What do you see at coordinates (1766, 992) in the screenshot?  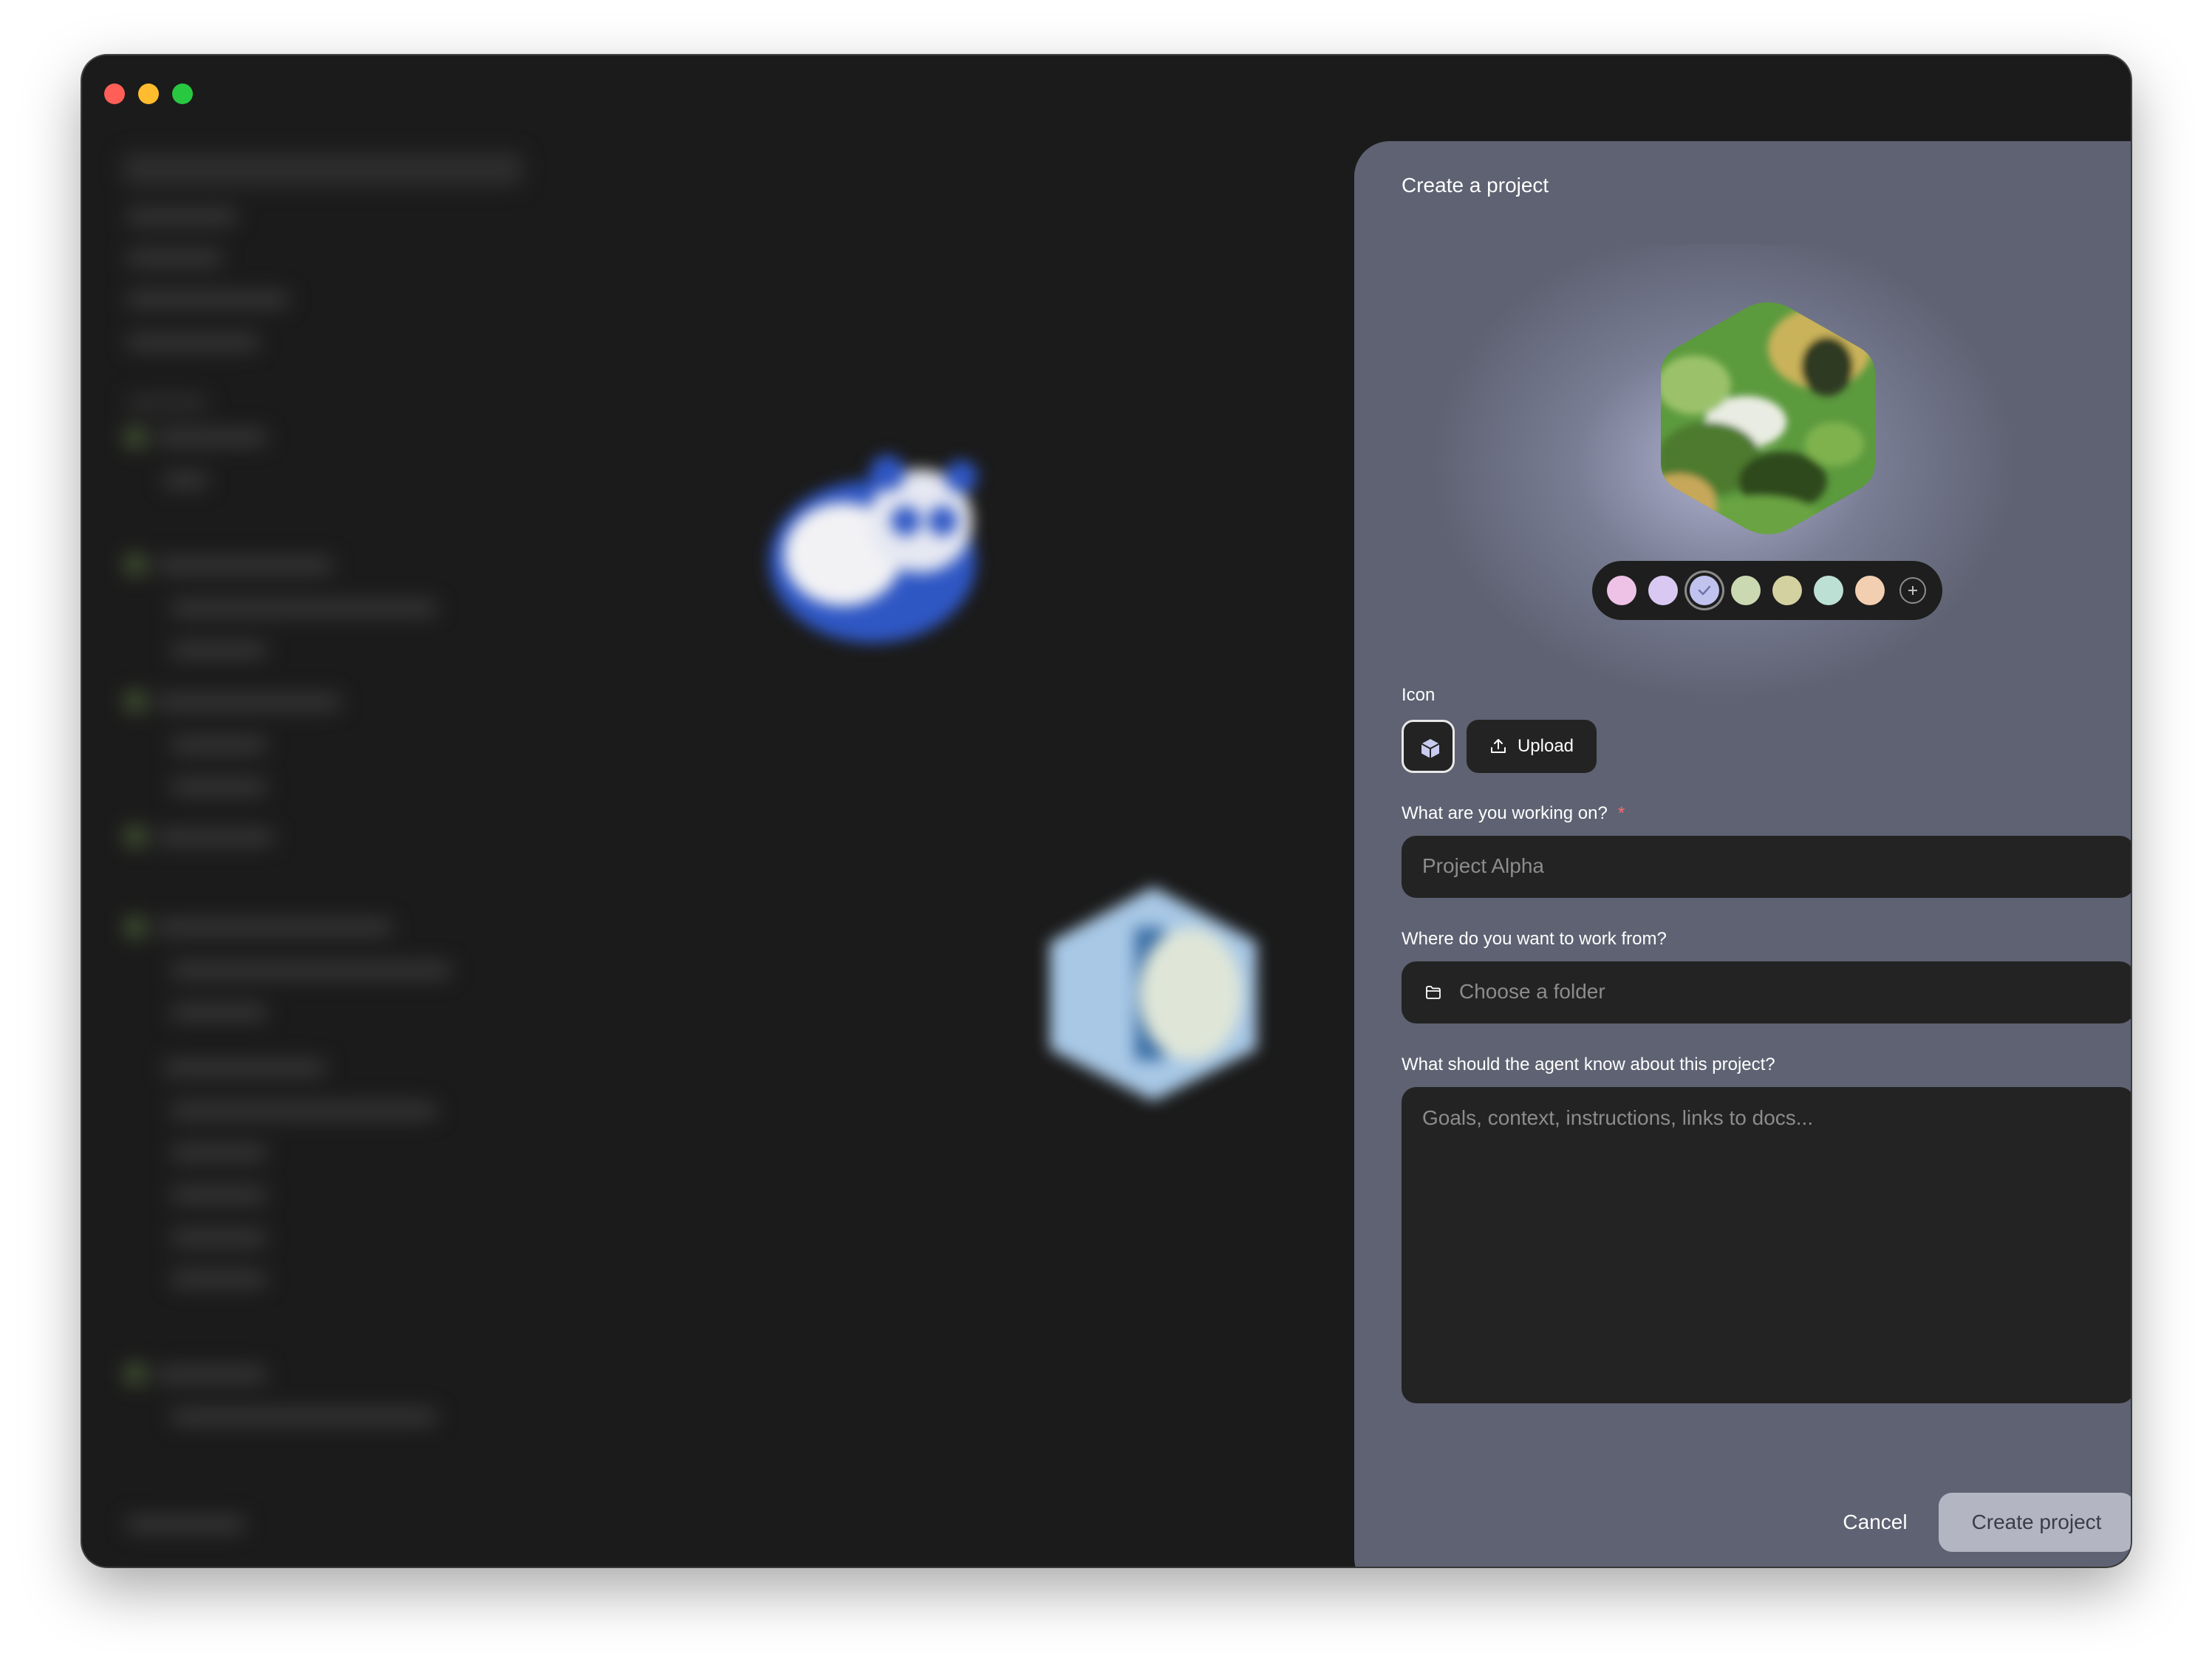 I see `folder-picker-input: Choose a folder` at bounding box center [1766, 992].